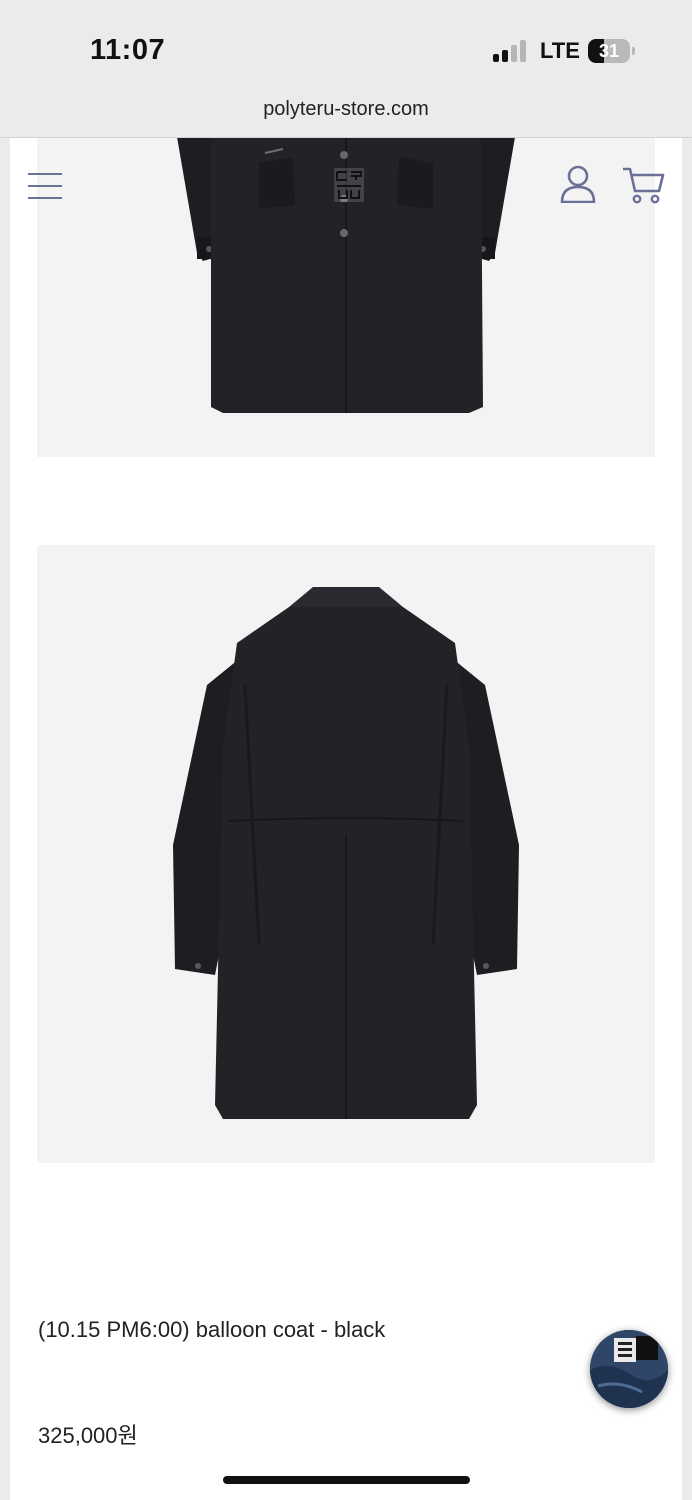  What do you see at coordinates (128, 50) in the screenshot?
I see `status-time: 11:07` at bounding box center [128, 50].